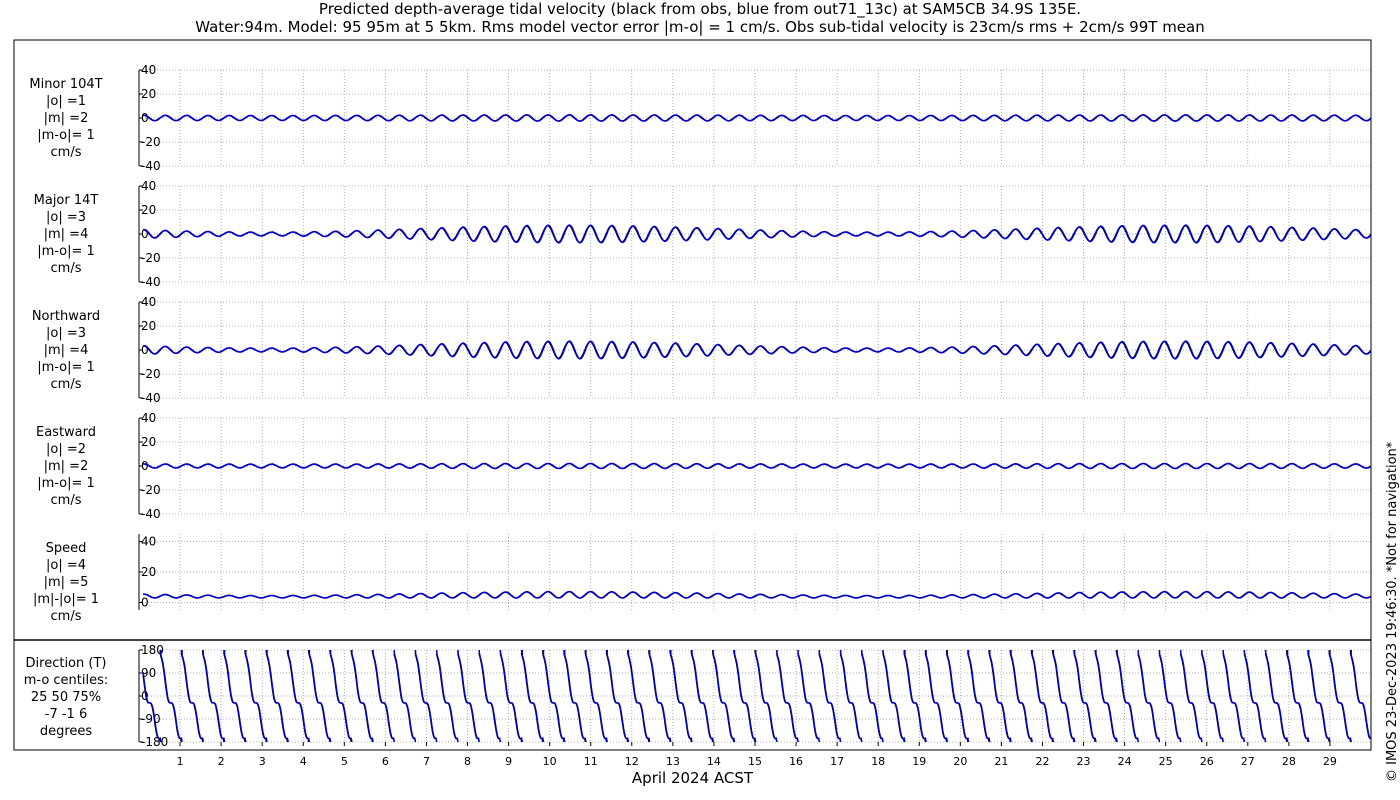 The width and height of the screenshot is (1400, 800). What do you see at coordinates (919, 761) in the screenshot?
I see `x-tick-label: 19` at bounding box center [919, 761].